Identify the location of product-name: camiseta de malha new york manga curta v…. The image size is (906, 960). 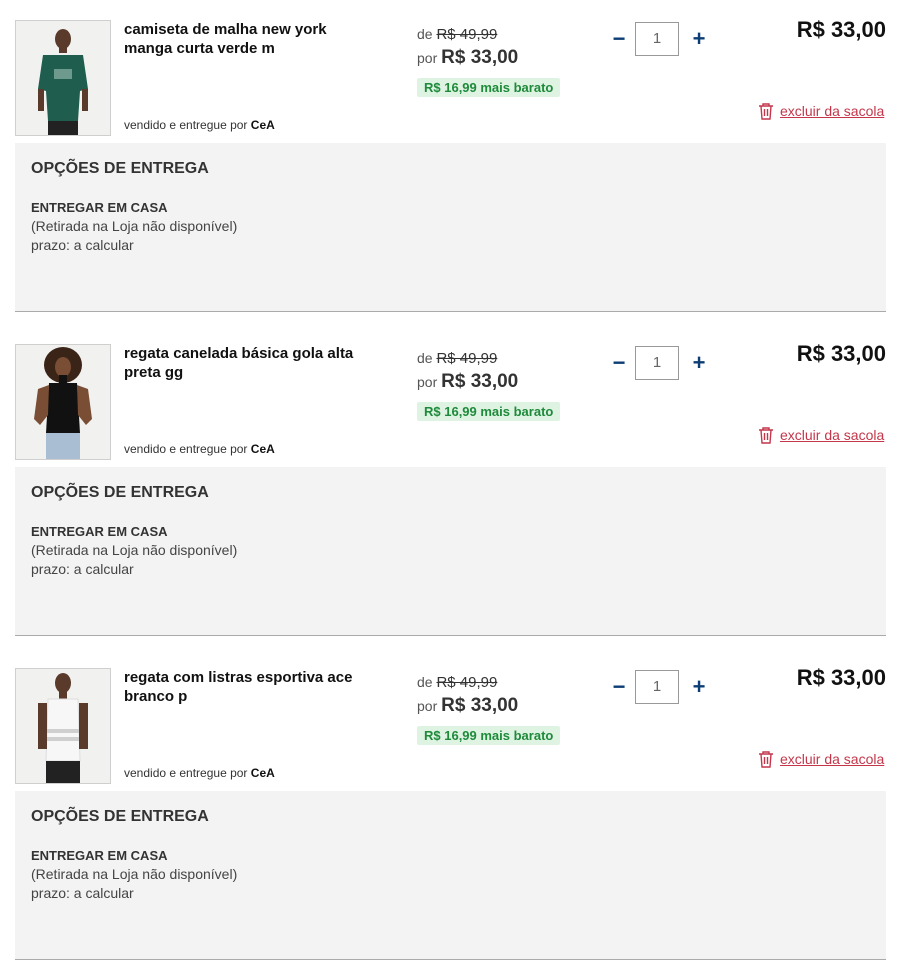
(249, 39).